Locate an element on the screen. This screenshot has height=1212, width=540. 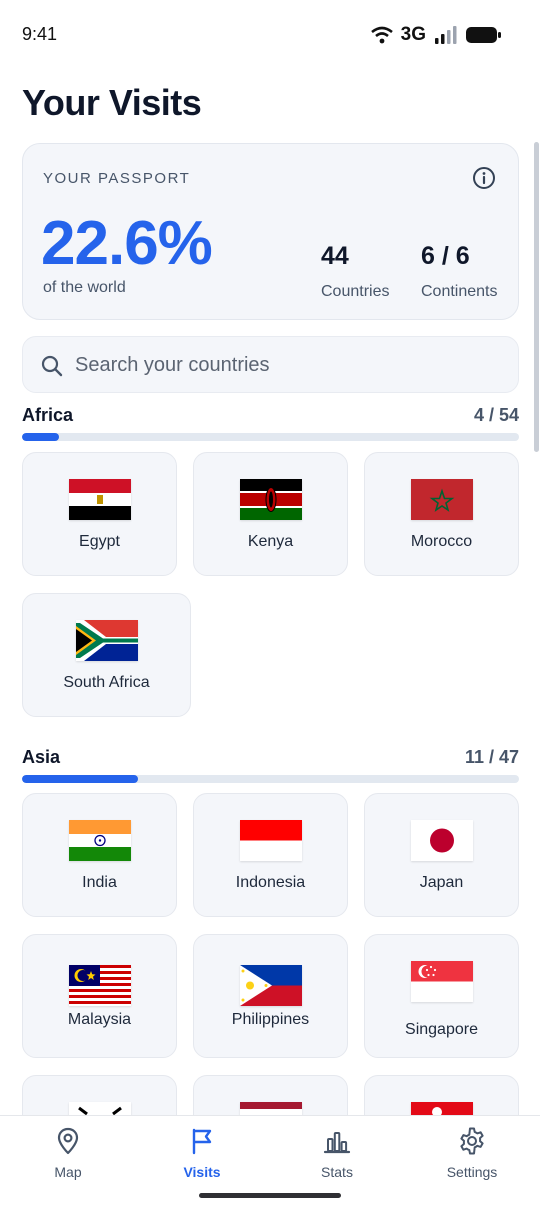
map-pin-icon is located at coordinates (68, 1141).